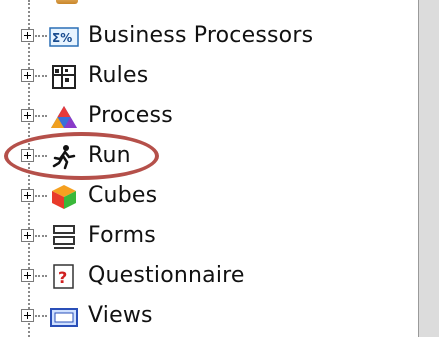 The width and height of the screenshot is (439, 337). I want to click on tree-node-rules: Rules, so click(209, 77).